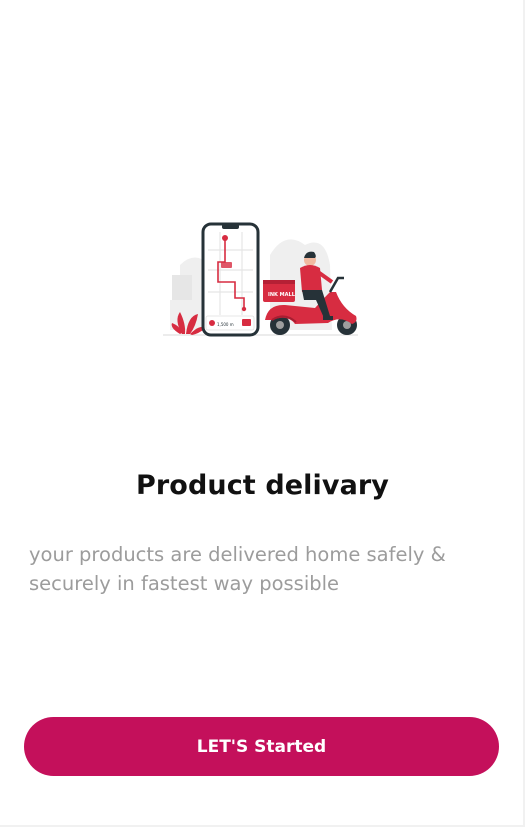 The height and width of the screenshot is (827, 525). I want to click on map-pin-icon, so click(225, 238).